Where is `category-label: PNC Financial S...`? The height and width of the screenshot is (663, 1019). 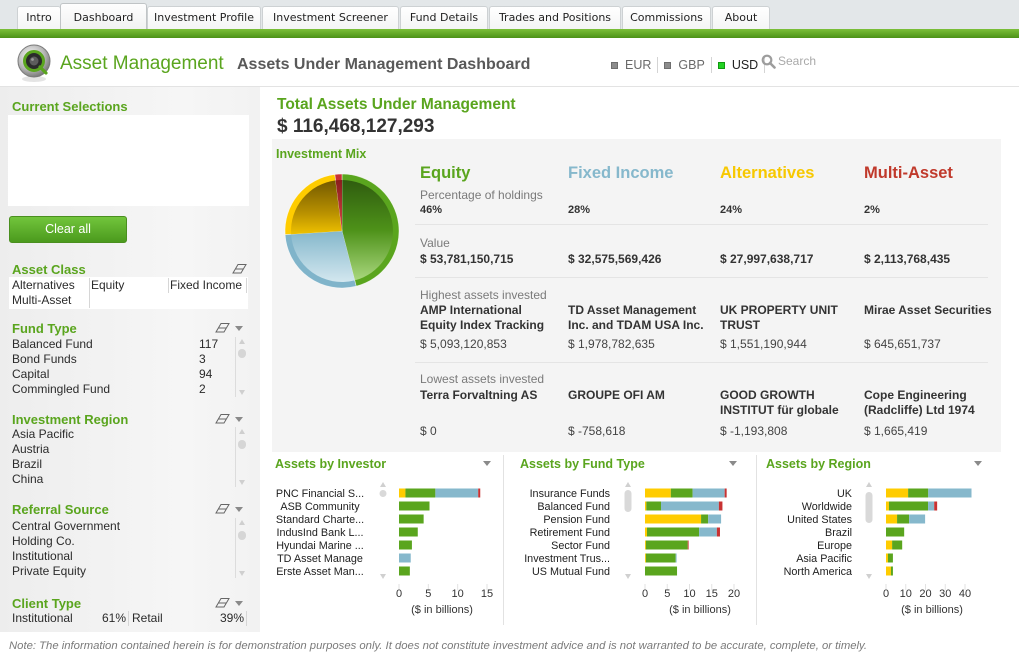 category-label: PNC Financial S... is located at coordinates (320, 494).